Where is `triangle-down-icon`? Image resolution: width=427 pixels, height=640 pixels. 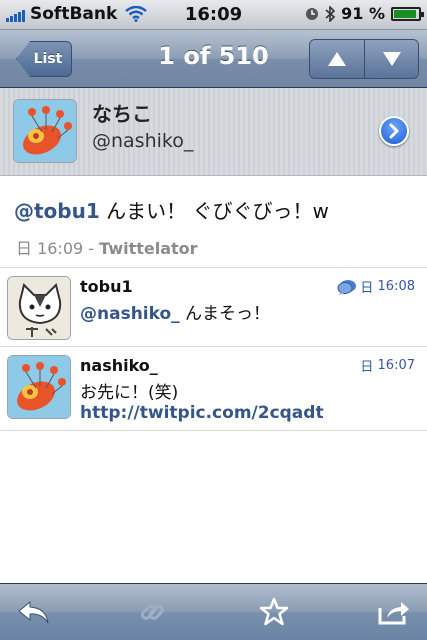
triangle-down-icon is located at coordinates (391, 59).